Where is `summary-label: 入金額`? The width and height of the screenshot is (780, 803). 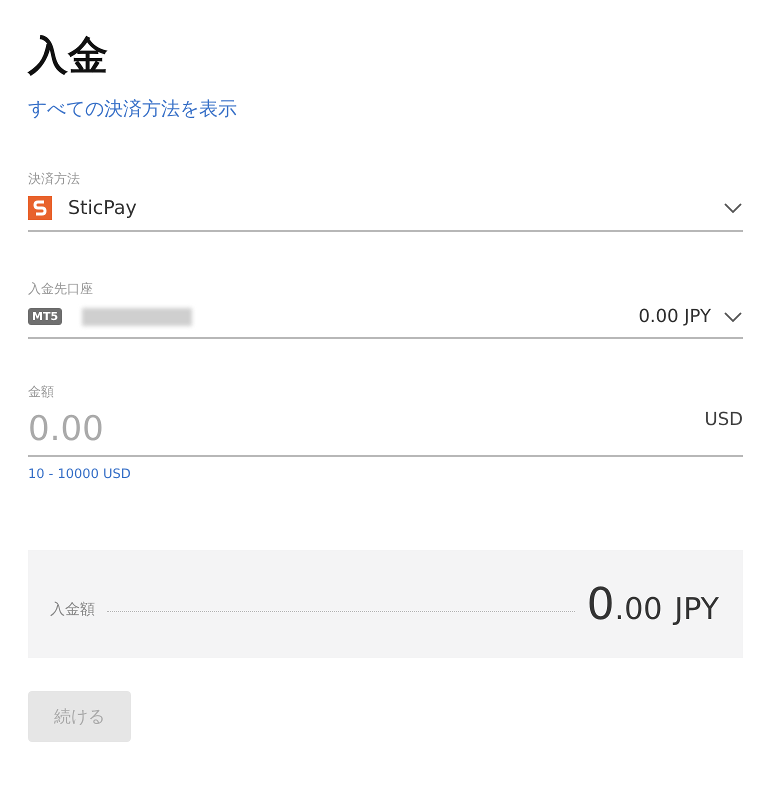
summary-label: 入金額 is located at coordinates (72, 609).